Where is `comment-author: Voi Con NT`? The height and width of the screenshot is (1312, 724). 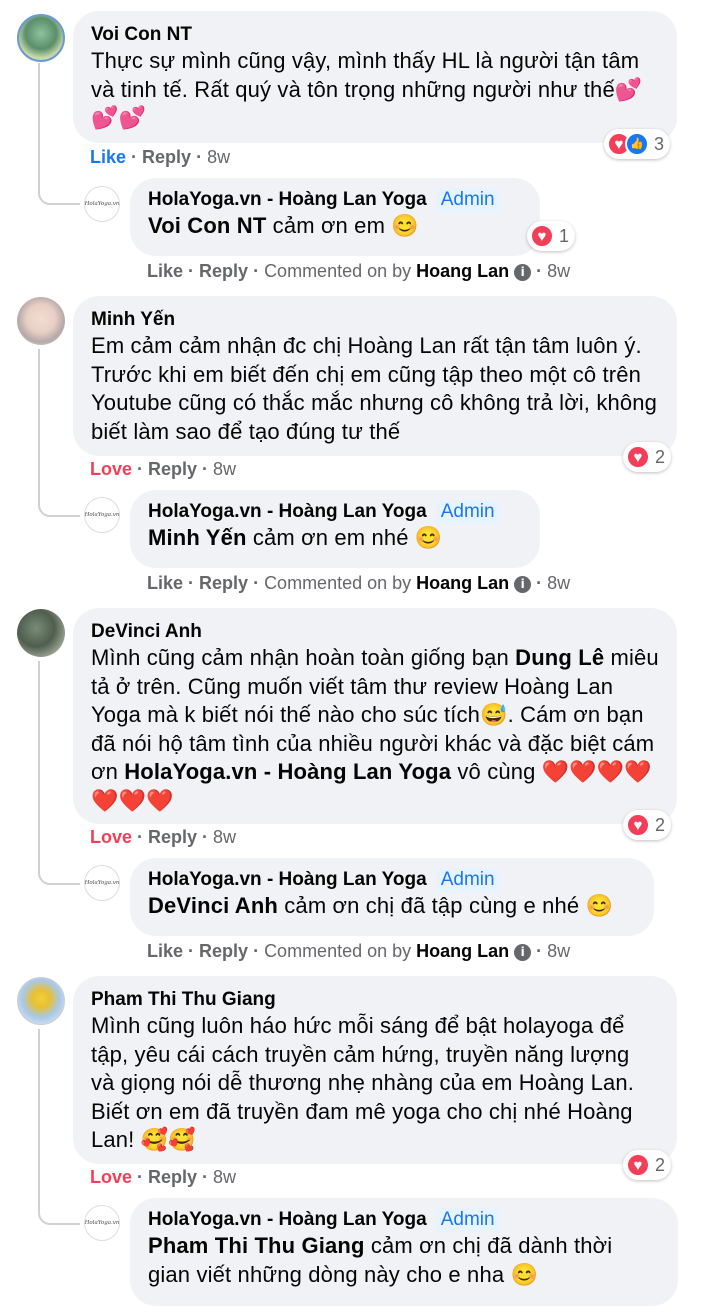 comment-author: Voi Con NT is located at coordinates (375, 35).